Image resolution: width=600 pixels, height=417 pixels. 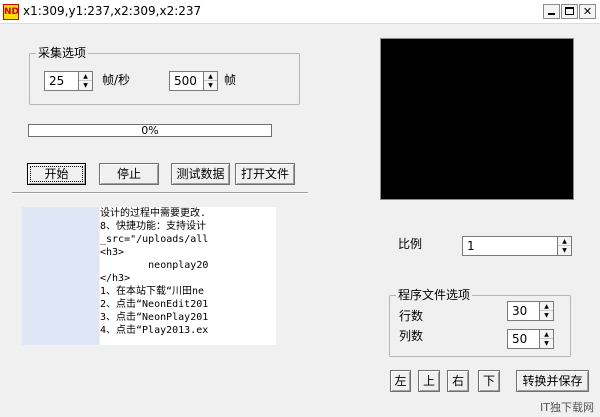 What do you see at coordinates (567, 407) in the screenshot?
I see `watermark: IT独下载网` at bounding box center [567, 407].